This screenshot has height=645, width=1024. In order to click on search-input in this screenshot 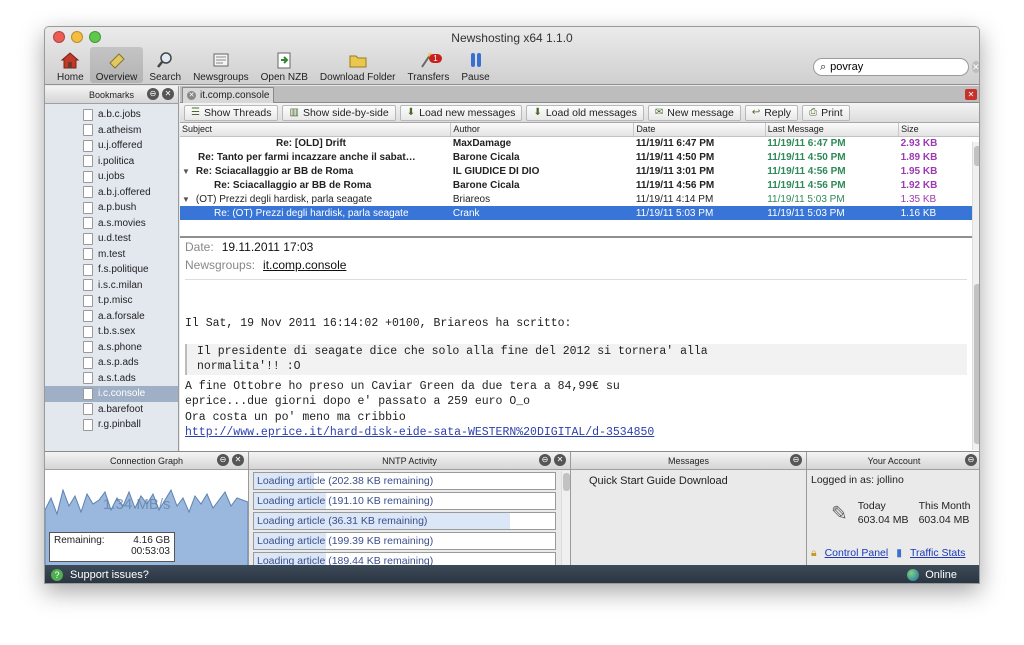, I will do `click(901, 67)`.